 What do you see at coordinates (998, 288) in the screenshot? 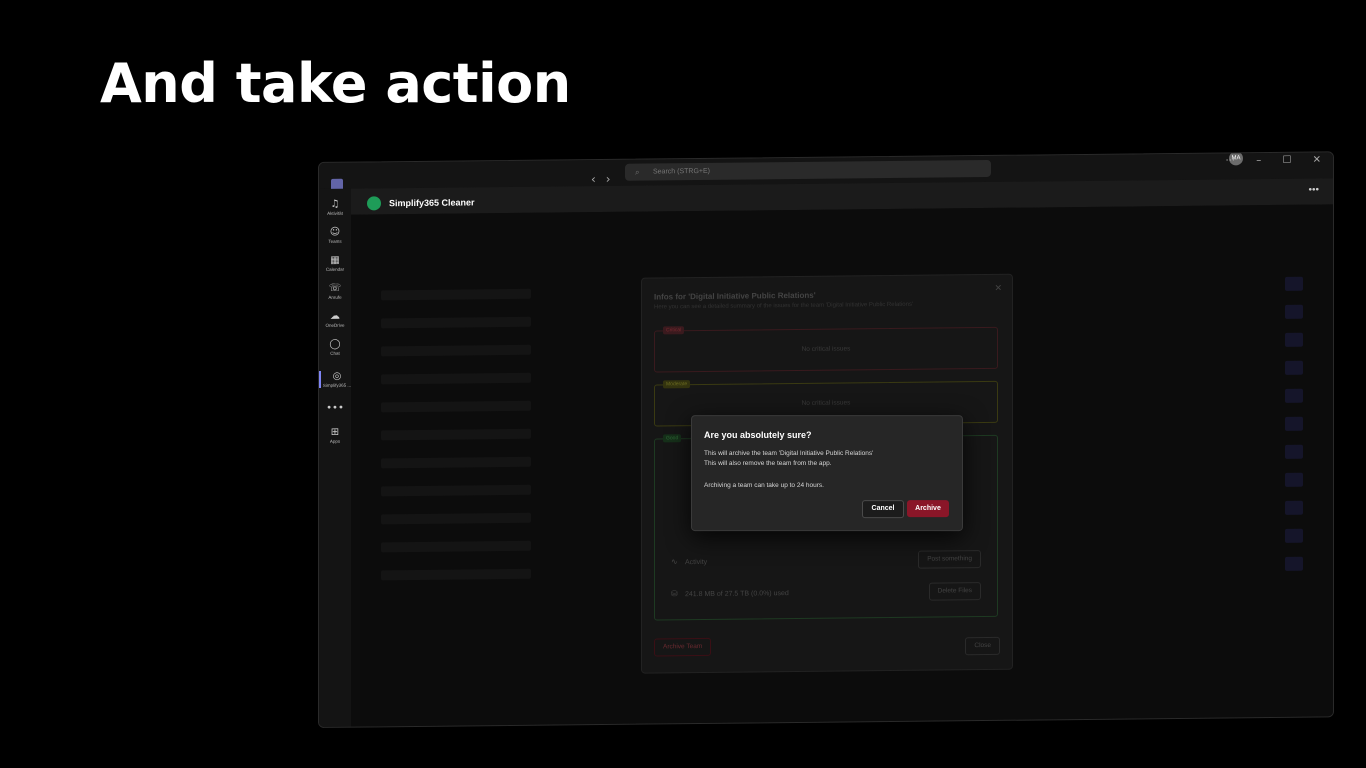
I see `panel-close-icon: ✕` at bounding box center [998, 288].